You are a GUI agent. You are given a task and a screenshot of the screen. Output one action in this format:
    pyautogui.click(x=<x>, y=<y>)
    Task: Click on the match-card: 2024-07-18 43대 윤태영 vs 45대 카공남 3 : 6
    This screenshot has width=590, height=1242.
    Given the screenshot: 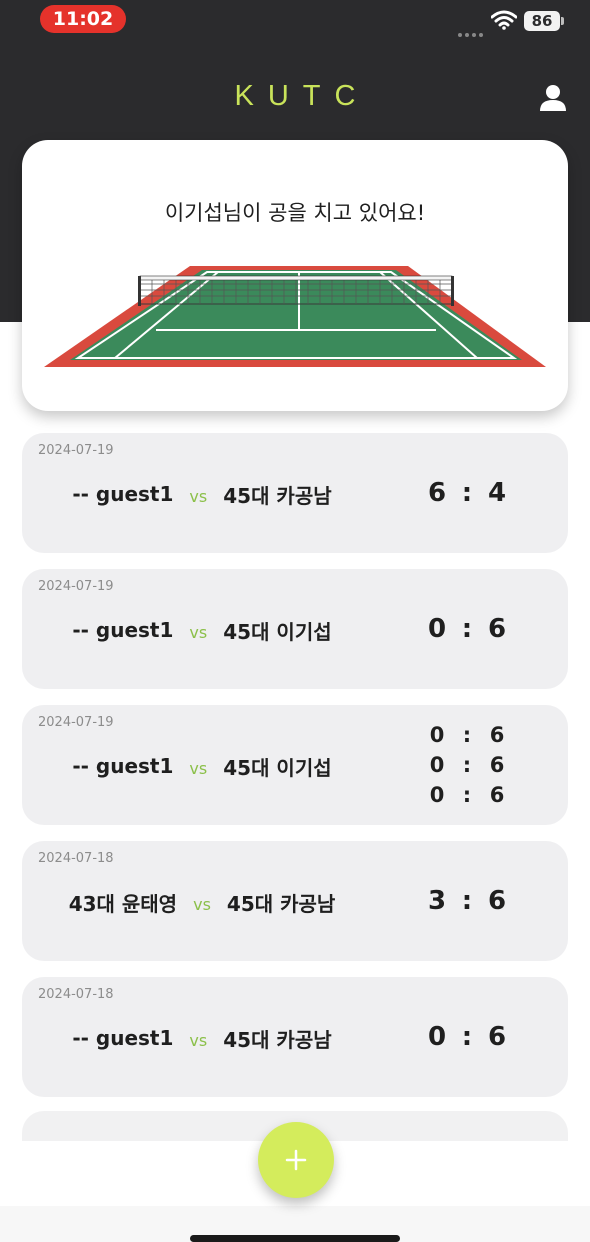 What is the action you would take?
    pyautogui.click(x=295, y=901)
    